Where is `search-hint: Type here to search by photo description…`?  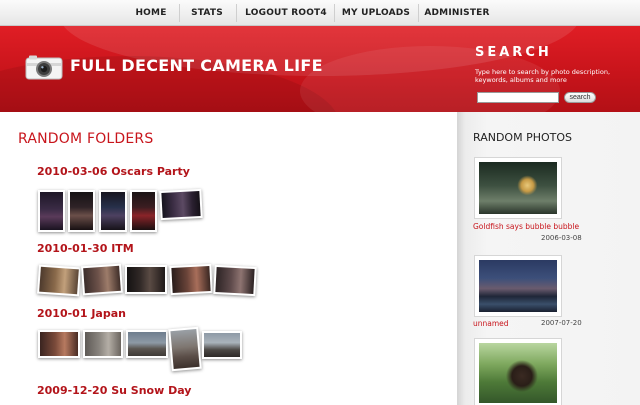 search-hint: Type here to search by photo description… is located at coordinates (543, 76).